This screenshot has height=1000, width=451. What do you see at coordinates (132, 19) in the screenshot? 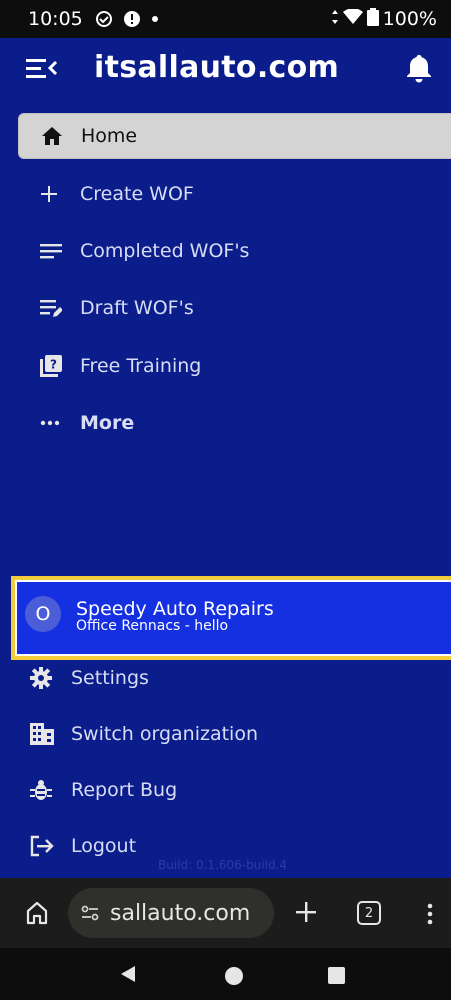
I see `alert-icon` at bounding box center [132, 19].